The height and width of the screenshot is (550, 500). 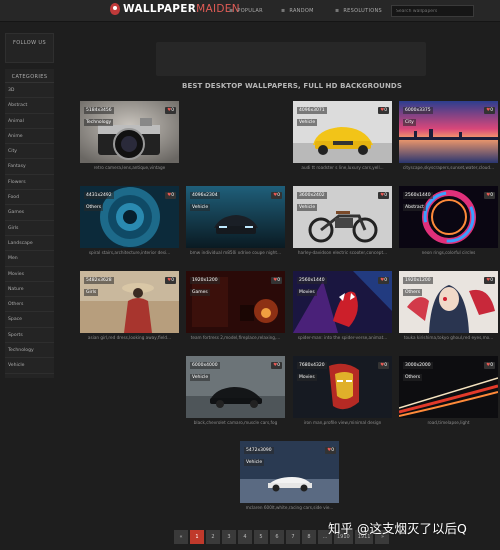 I want to click on wallpaper-thumbnail: 2560x1440 Movies ♥0, so click(x=342, y=302).